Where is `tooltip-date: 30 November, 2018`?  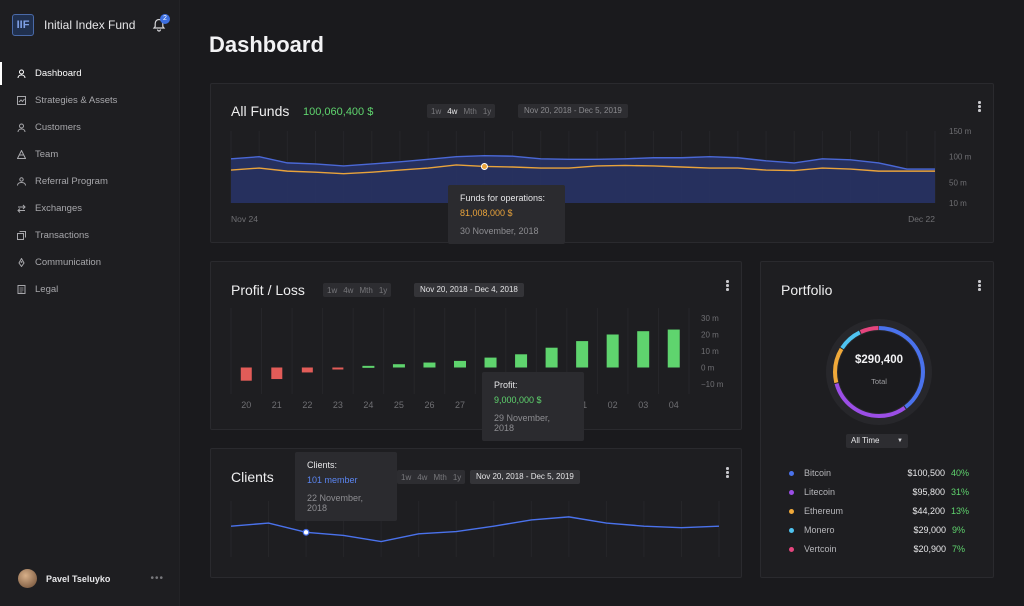 tooltip-date: 30 November, 2018 is located at coordinates (499, 231).